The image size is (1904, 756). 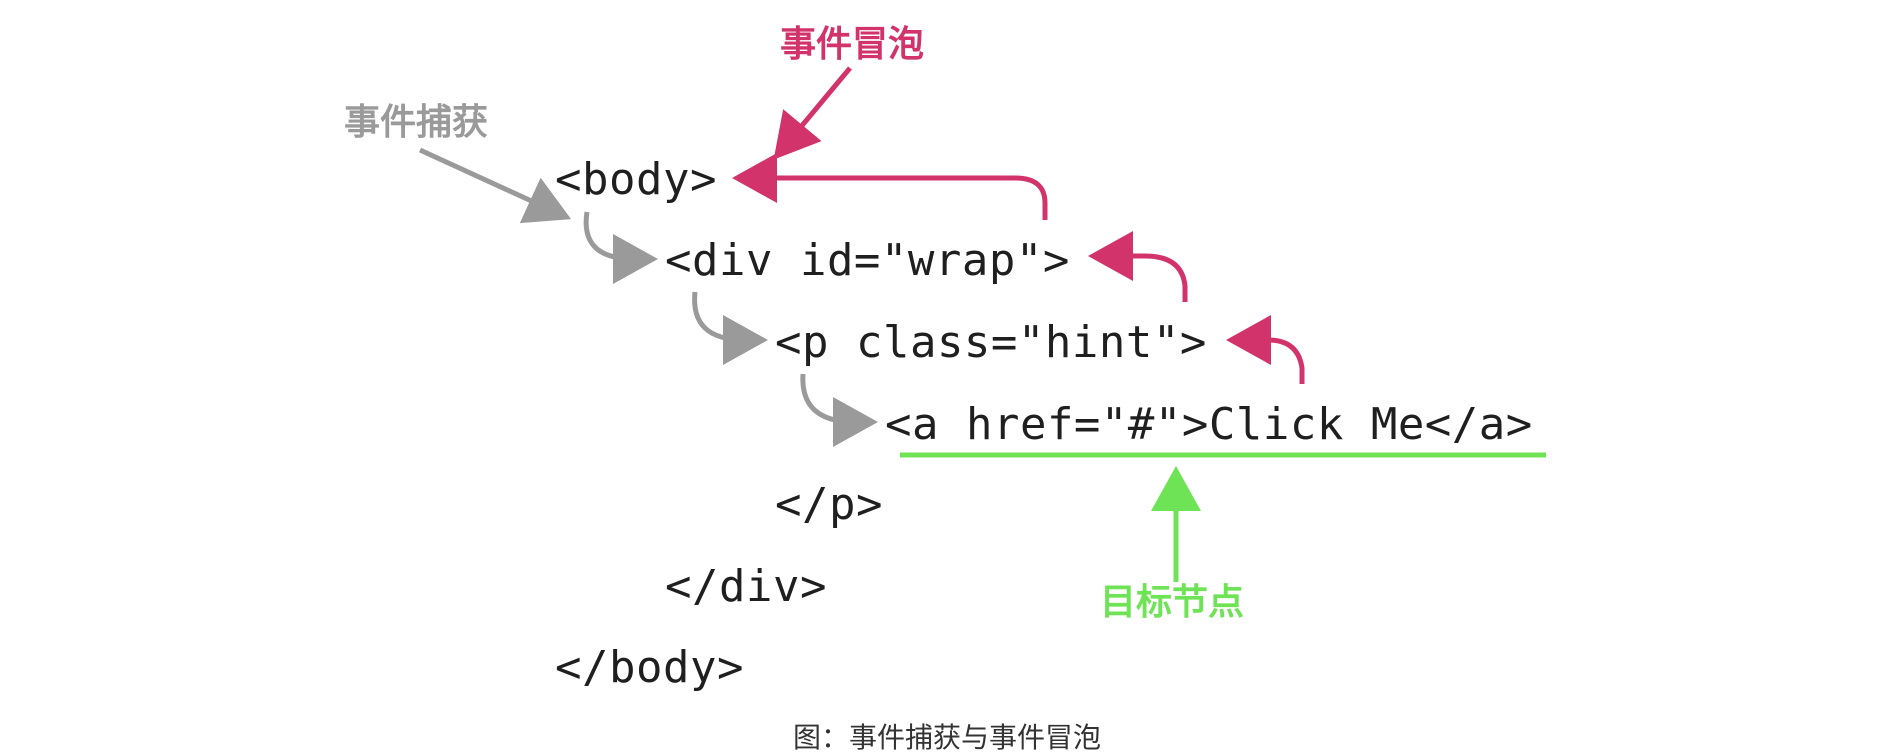 What do you see at coordinates (649, 667) in the screenshot?
I see `code-line-body-close: </body>` at bounding box center [649, 667].